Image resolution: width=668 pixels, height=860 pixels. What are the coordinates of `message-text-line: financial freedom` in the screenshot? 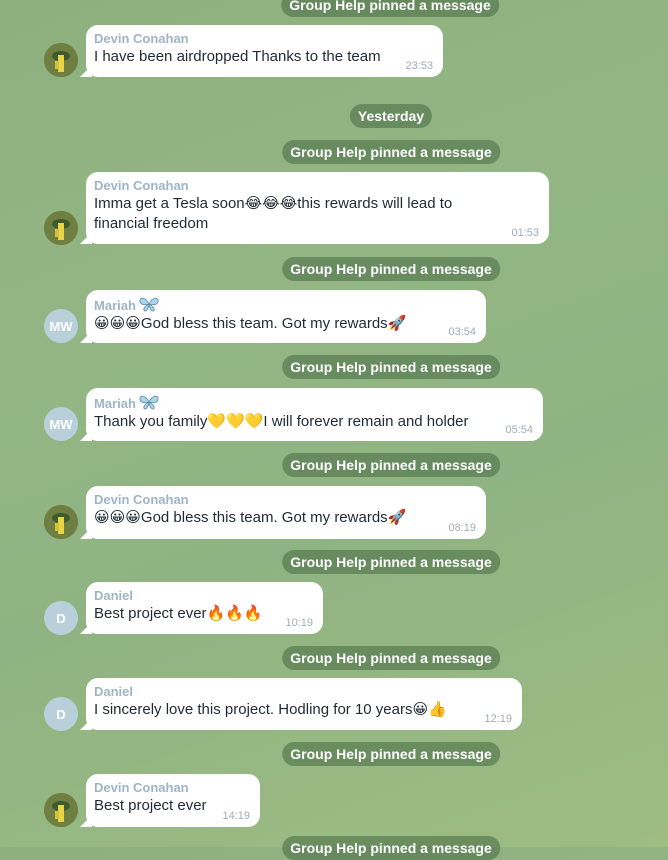 It's located at (151, 223).